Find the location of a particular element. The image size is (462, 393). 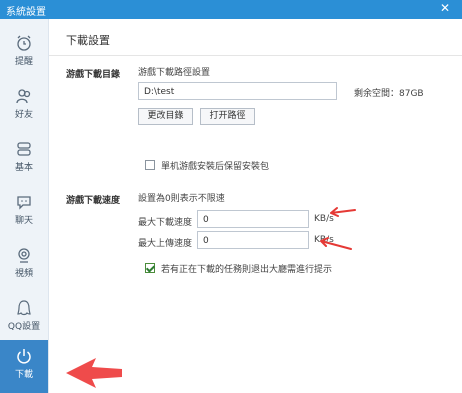

section-label-download-speed: 游戲下載速度 is located at coordinates (93, 201).